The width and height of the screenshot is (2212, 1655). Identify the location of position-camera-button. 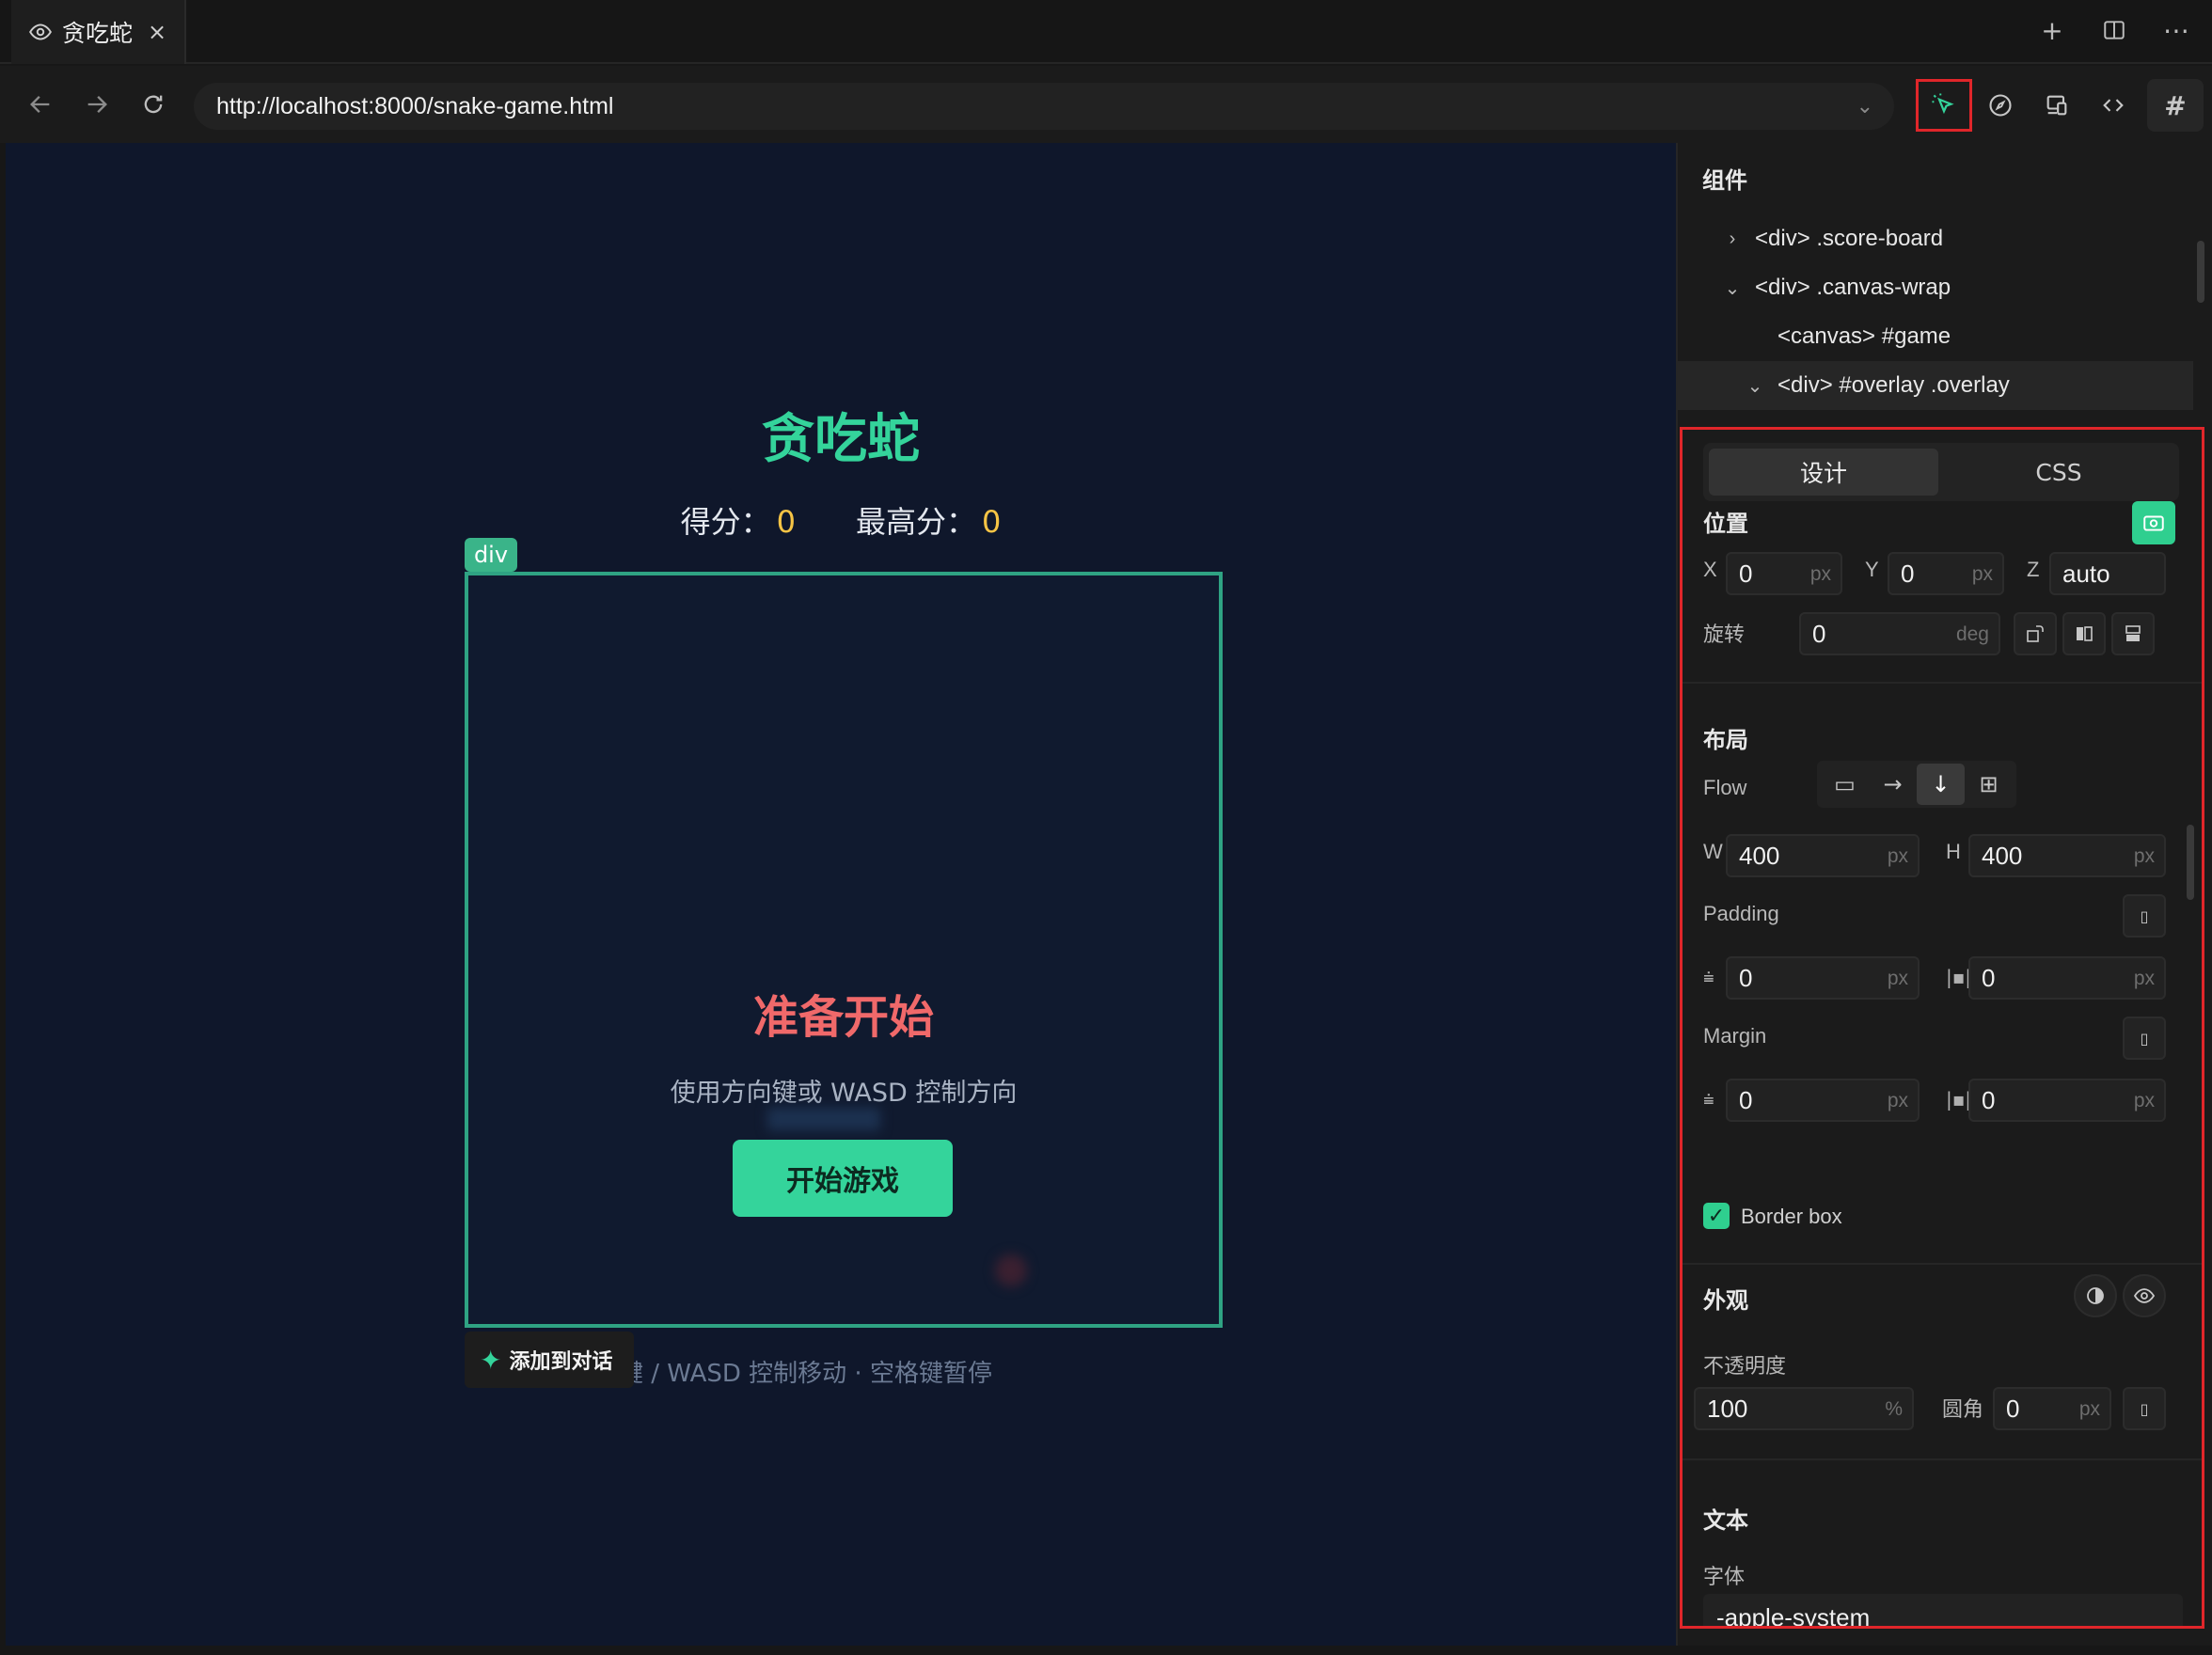
(2153, 522).